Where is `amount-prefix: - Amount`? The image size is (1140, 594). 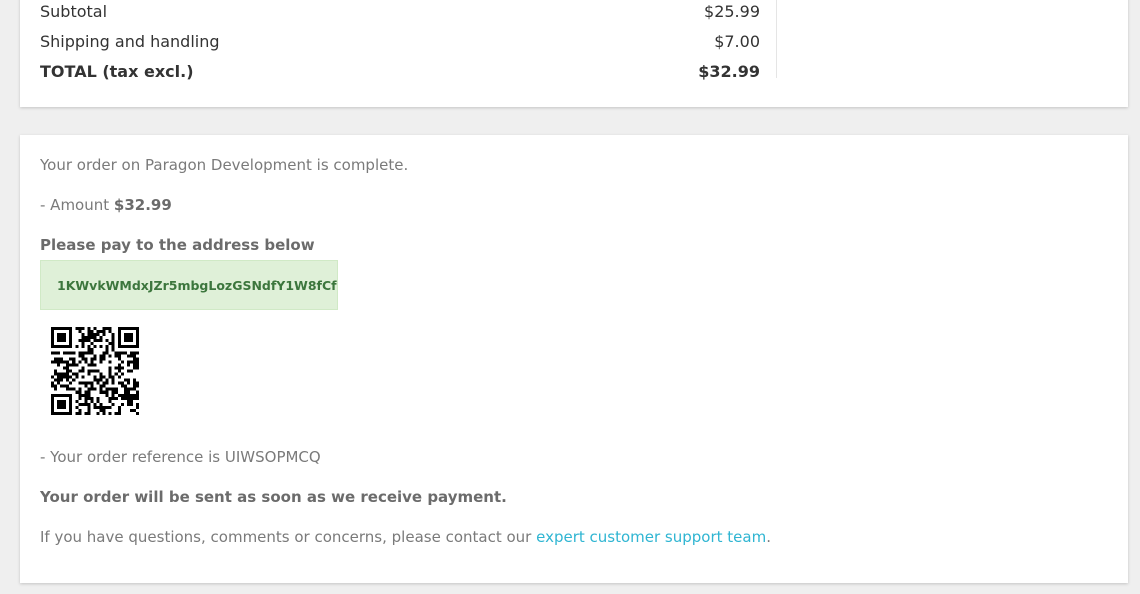
amount-prefix: - Amount is located at coordinates (77, 205).